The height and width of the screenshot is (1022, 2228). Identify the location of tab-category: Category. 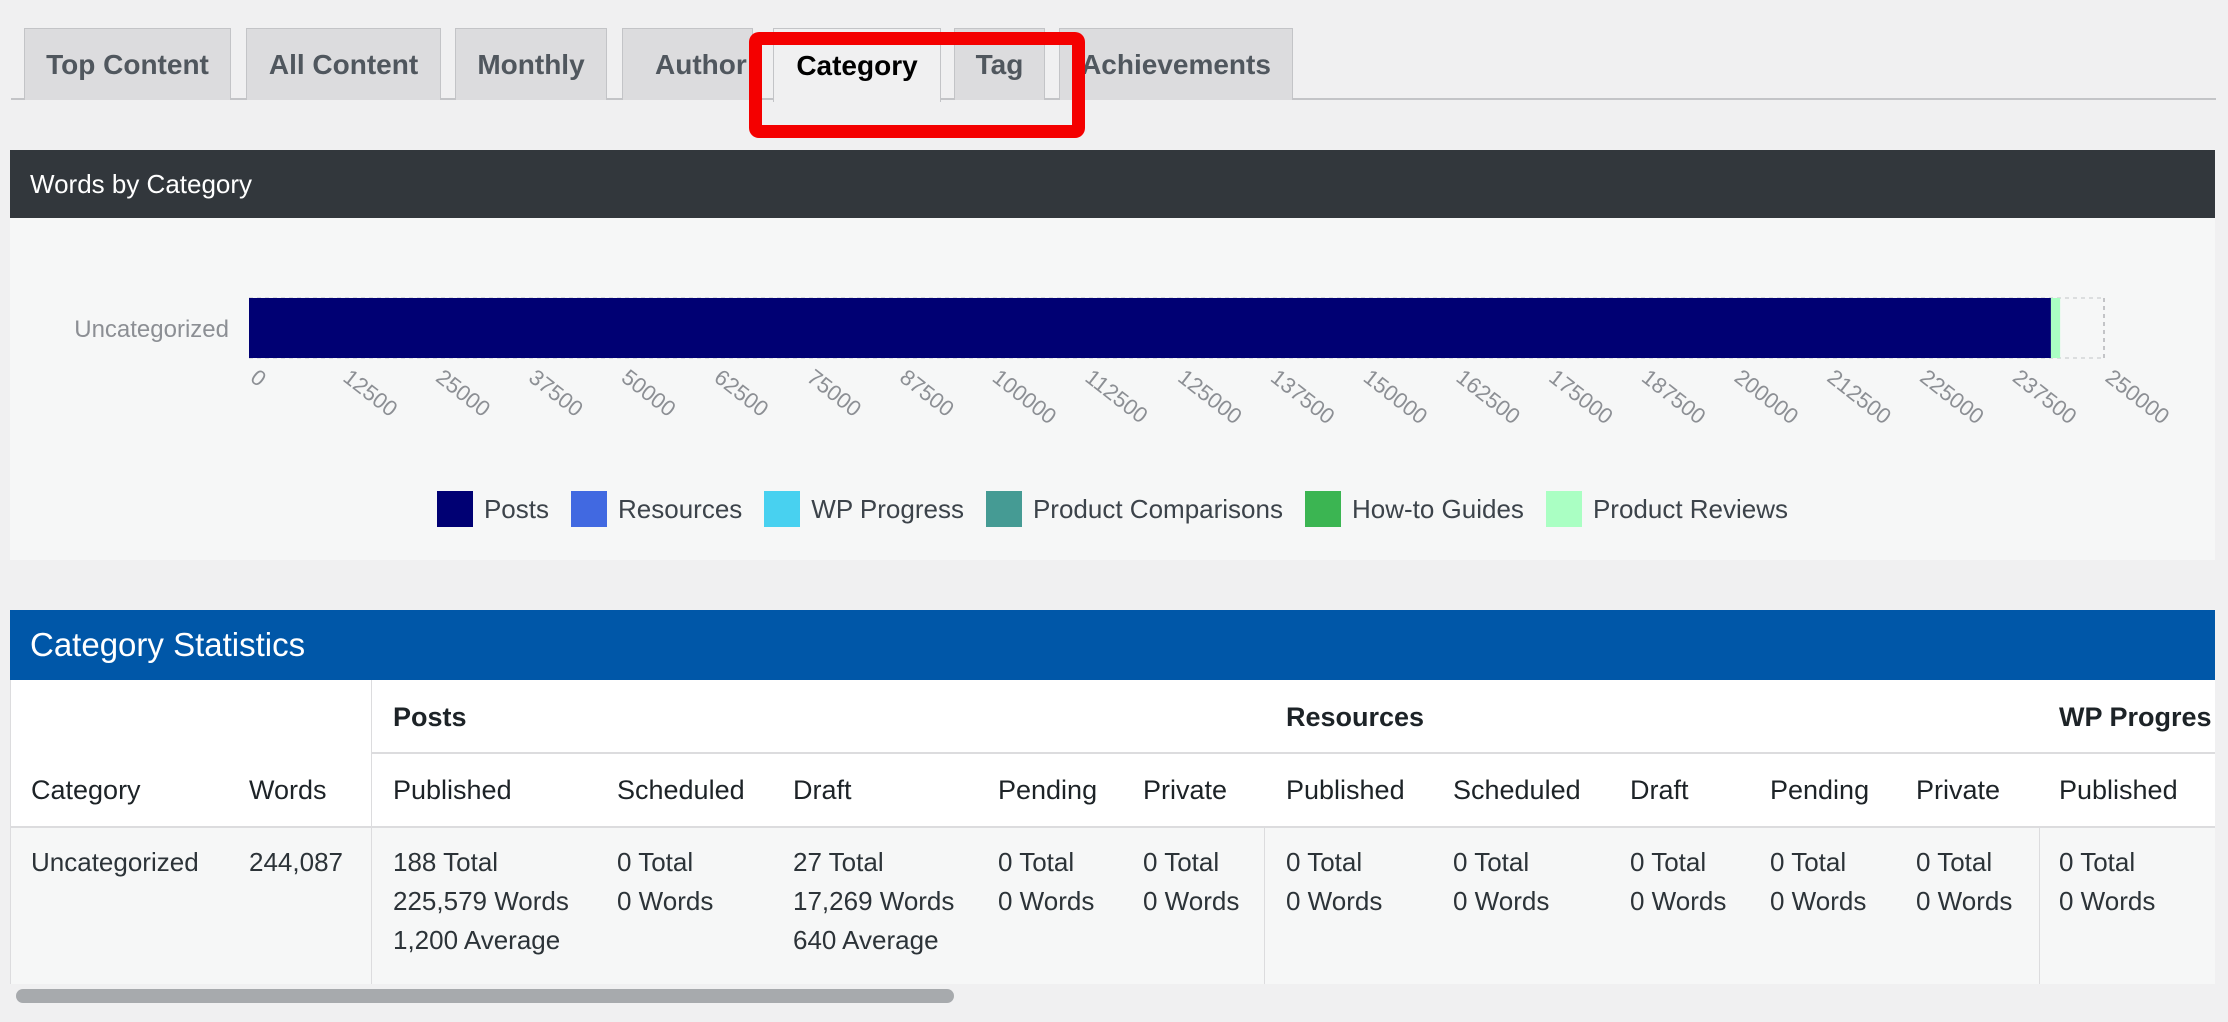
(857, 65).